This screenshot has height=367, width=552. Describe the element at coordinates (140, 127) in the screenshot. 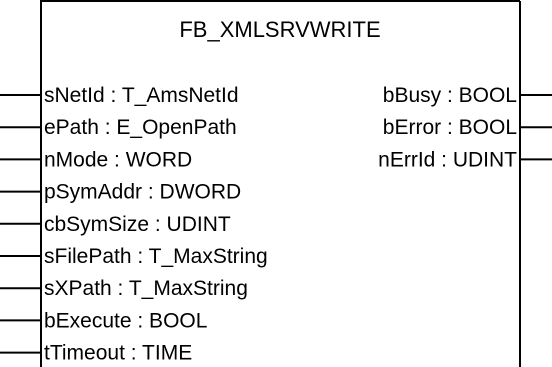

I see `input-pin-label-ePath: ePath : E_OpenPath` at that location.